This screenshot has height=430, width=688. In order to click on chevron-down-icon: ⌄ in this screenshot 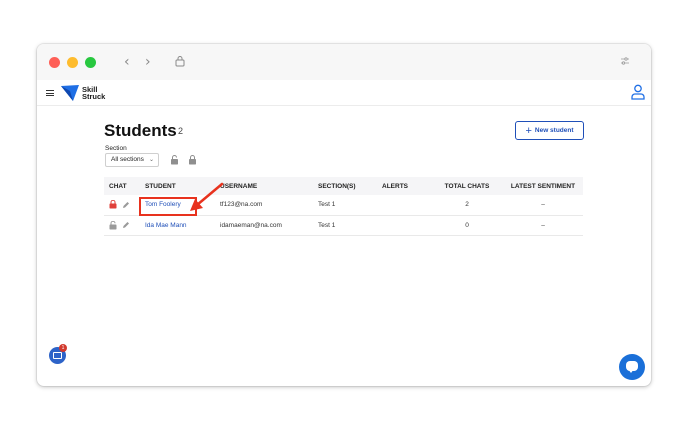, I will do `click(151, 160)`.